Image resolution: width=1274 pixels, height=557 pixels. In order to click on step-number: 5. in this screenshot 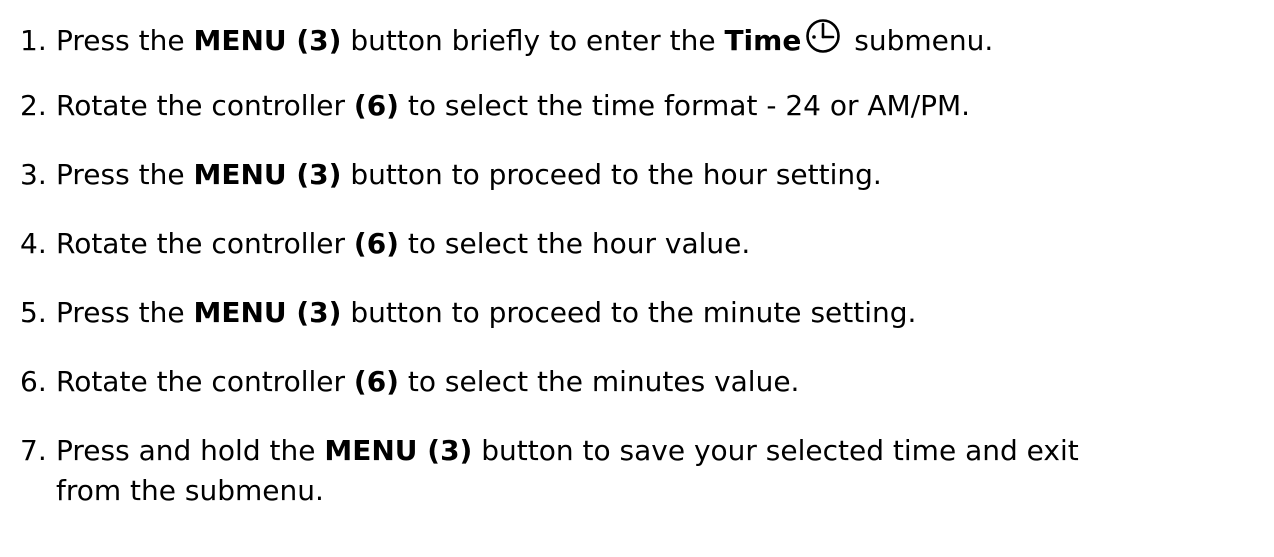, I will do `click(33, 312)`.